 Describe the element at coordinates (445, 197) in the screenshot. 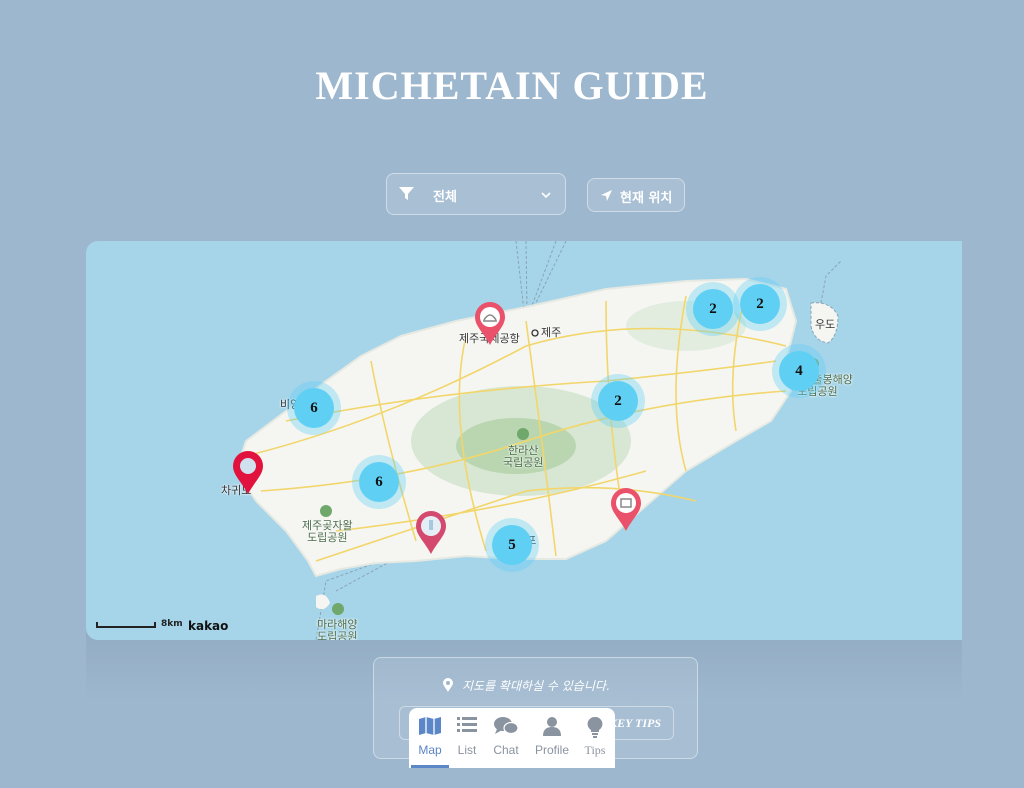

I see `filter-value: 전체` at that location.